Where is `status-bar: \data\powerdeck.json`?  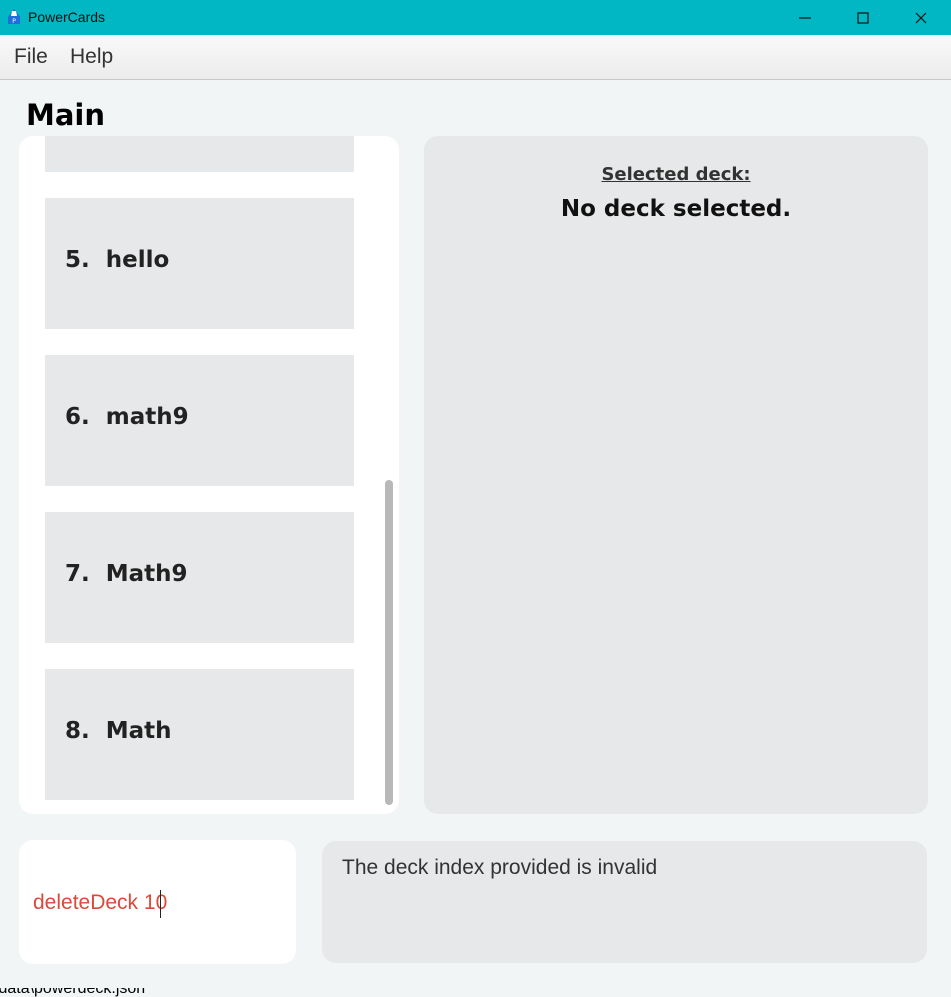 status-bar: \data\powerdeck.json is located at coordinates (475, 992).